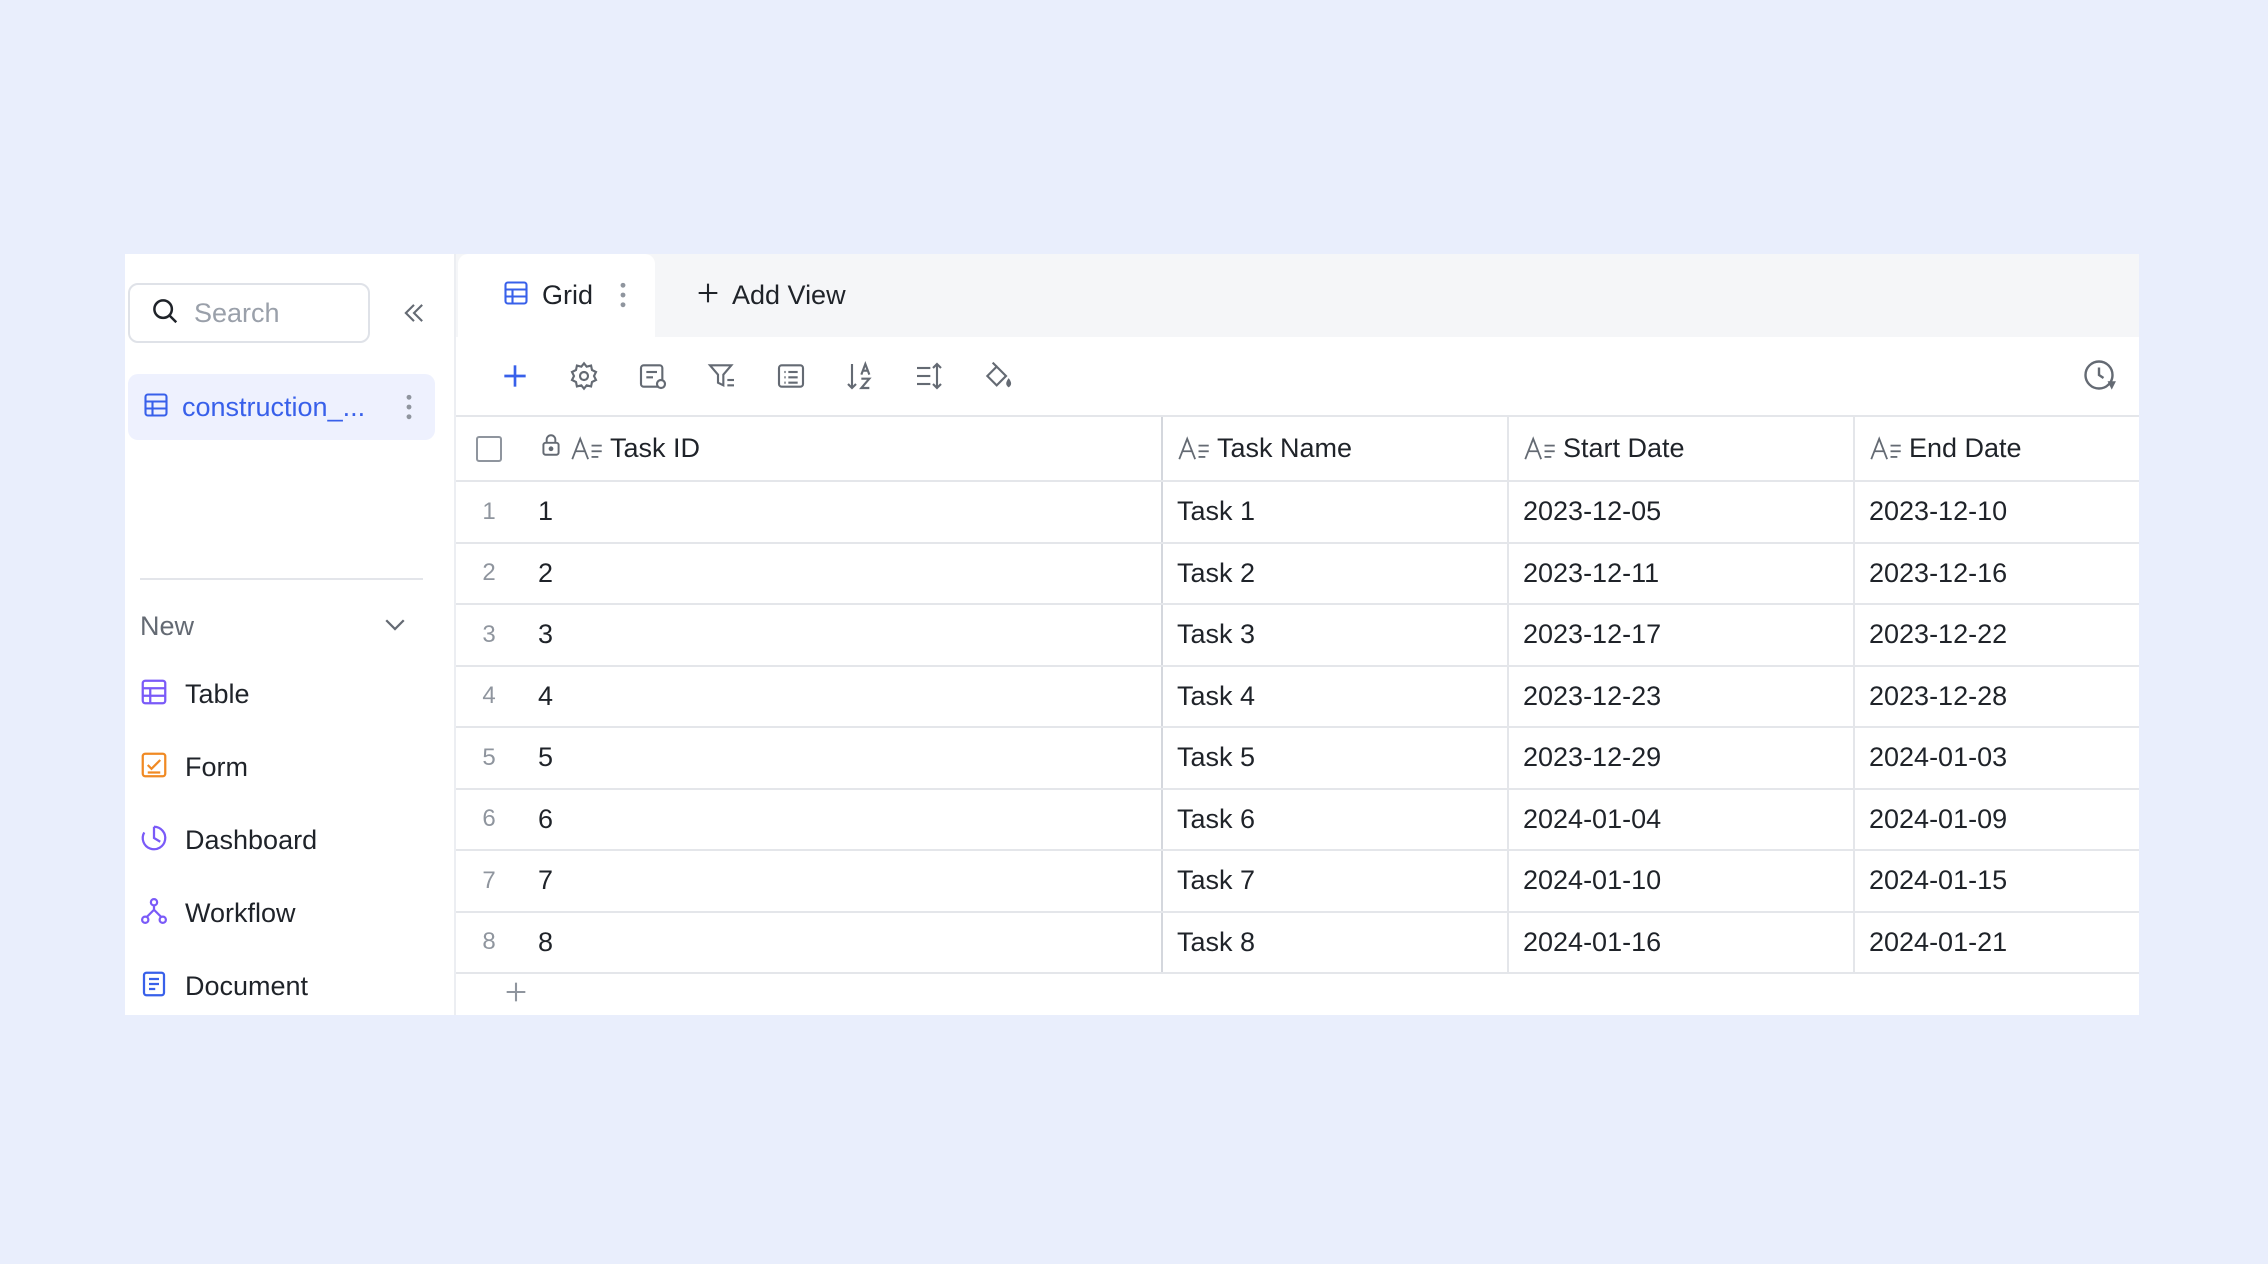 This screenshot has height=1264, width=2268. I want to click on column-header-task-id: Task ID, so click(842, 448).